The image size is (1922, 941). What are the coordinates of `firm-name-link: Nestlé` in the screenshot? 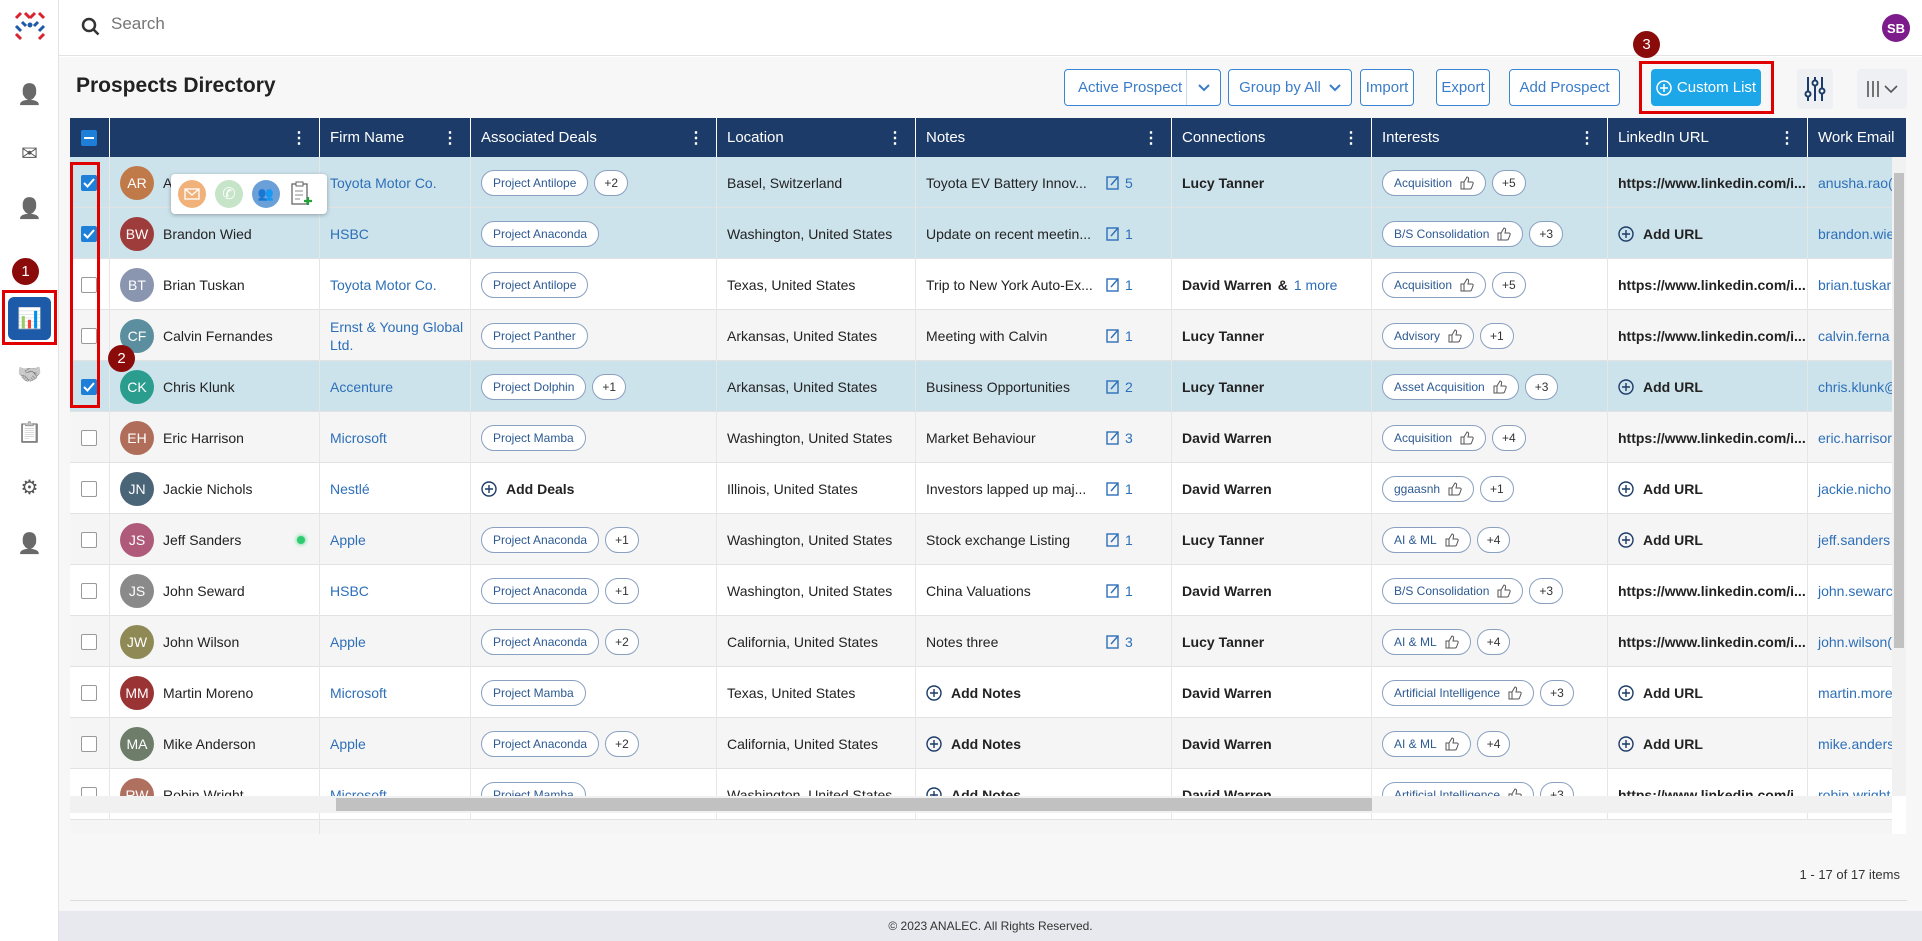 It's located at (395, 488).